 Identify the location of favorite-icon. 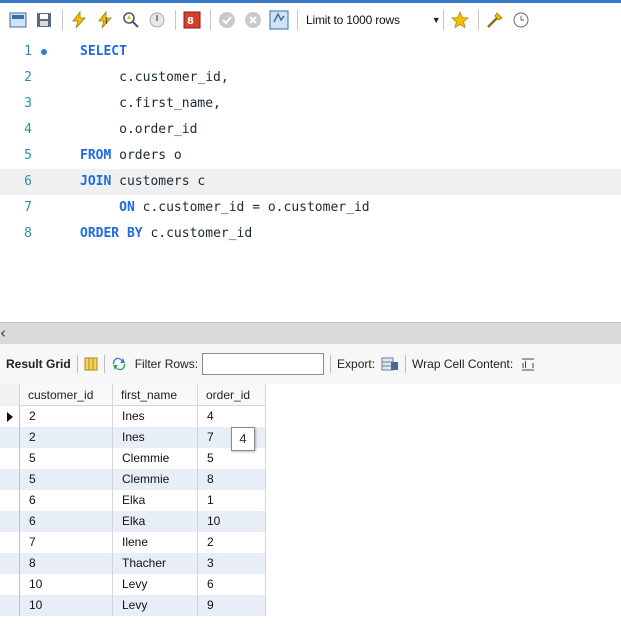
(460, 20).